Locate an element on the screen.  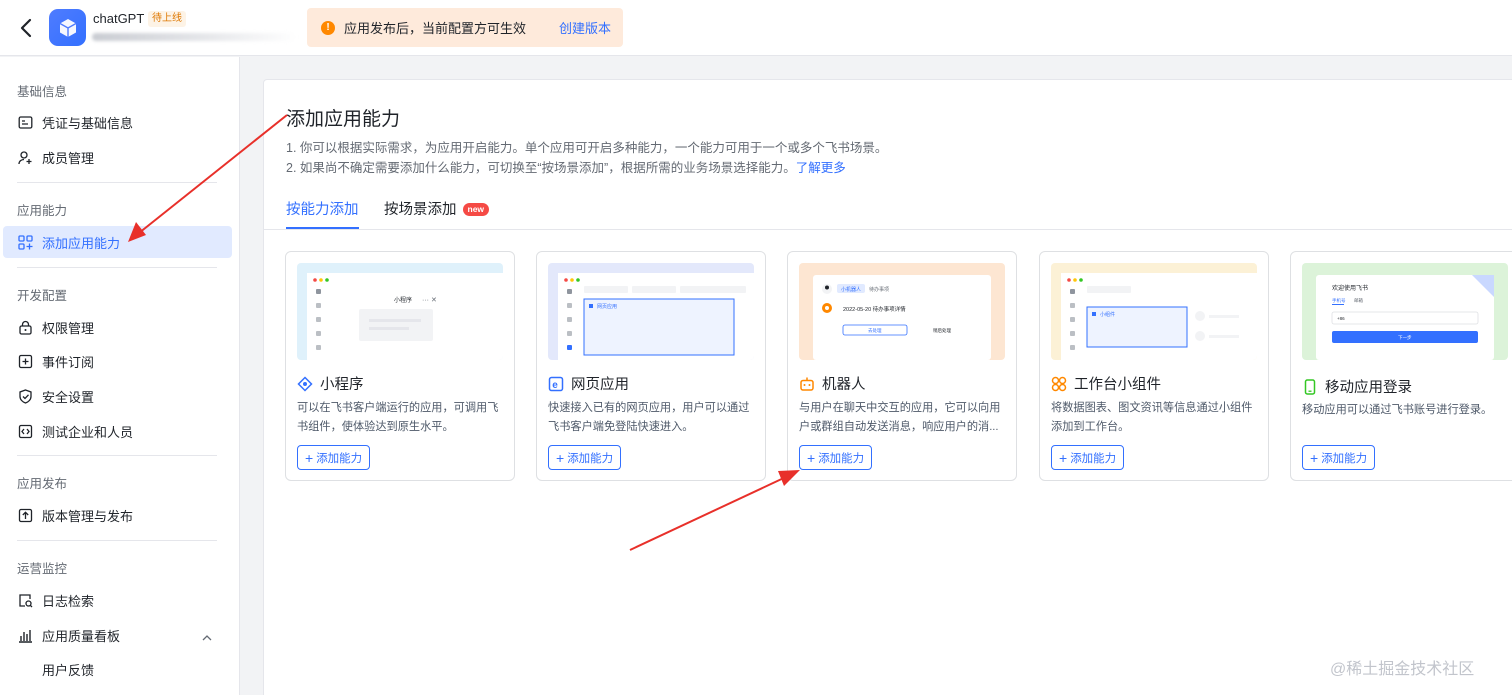
id-card-icon is located at coordinates (25, 122).